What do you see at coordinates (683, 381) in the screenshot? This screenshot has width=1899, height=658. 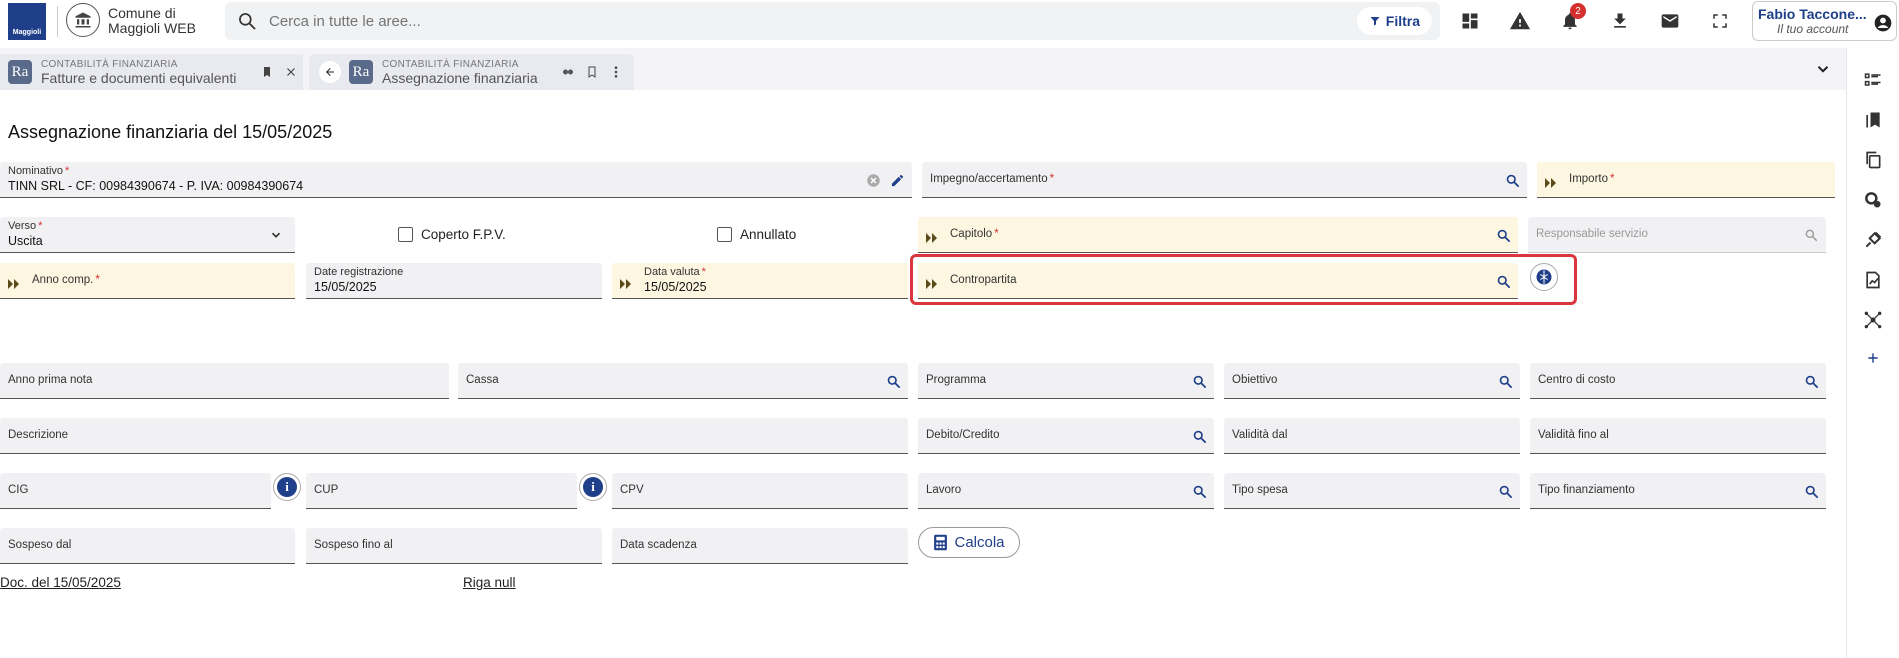 I see `cassa-field: Cassa` at bounding box center [683, 381].